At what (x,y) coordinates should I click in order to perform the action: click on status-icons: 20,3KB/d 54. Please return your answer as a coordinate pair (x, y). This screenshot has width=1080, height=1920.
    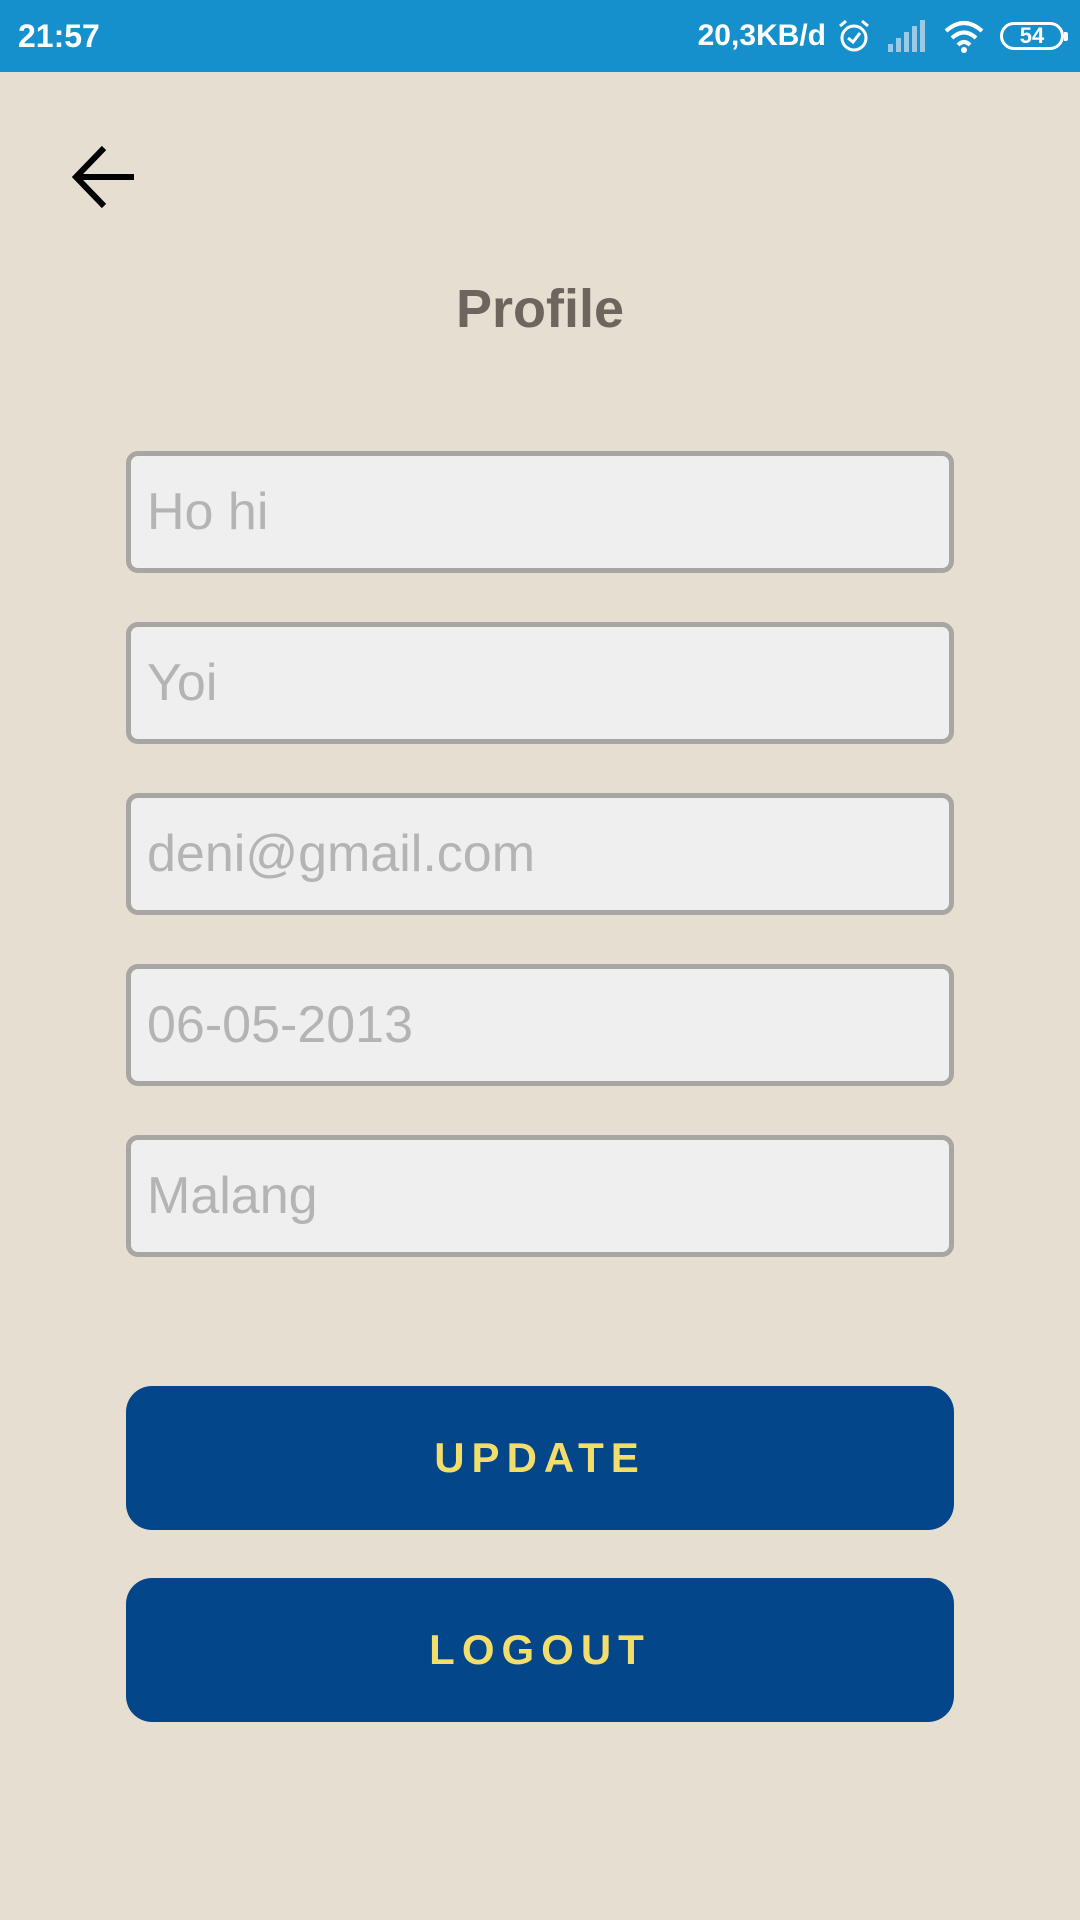
    Looking at the image, I should click on (882, 36).